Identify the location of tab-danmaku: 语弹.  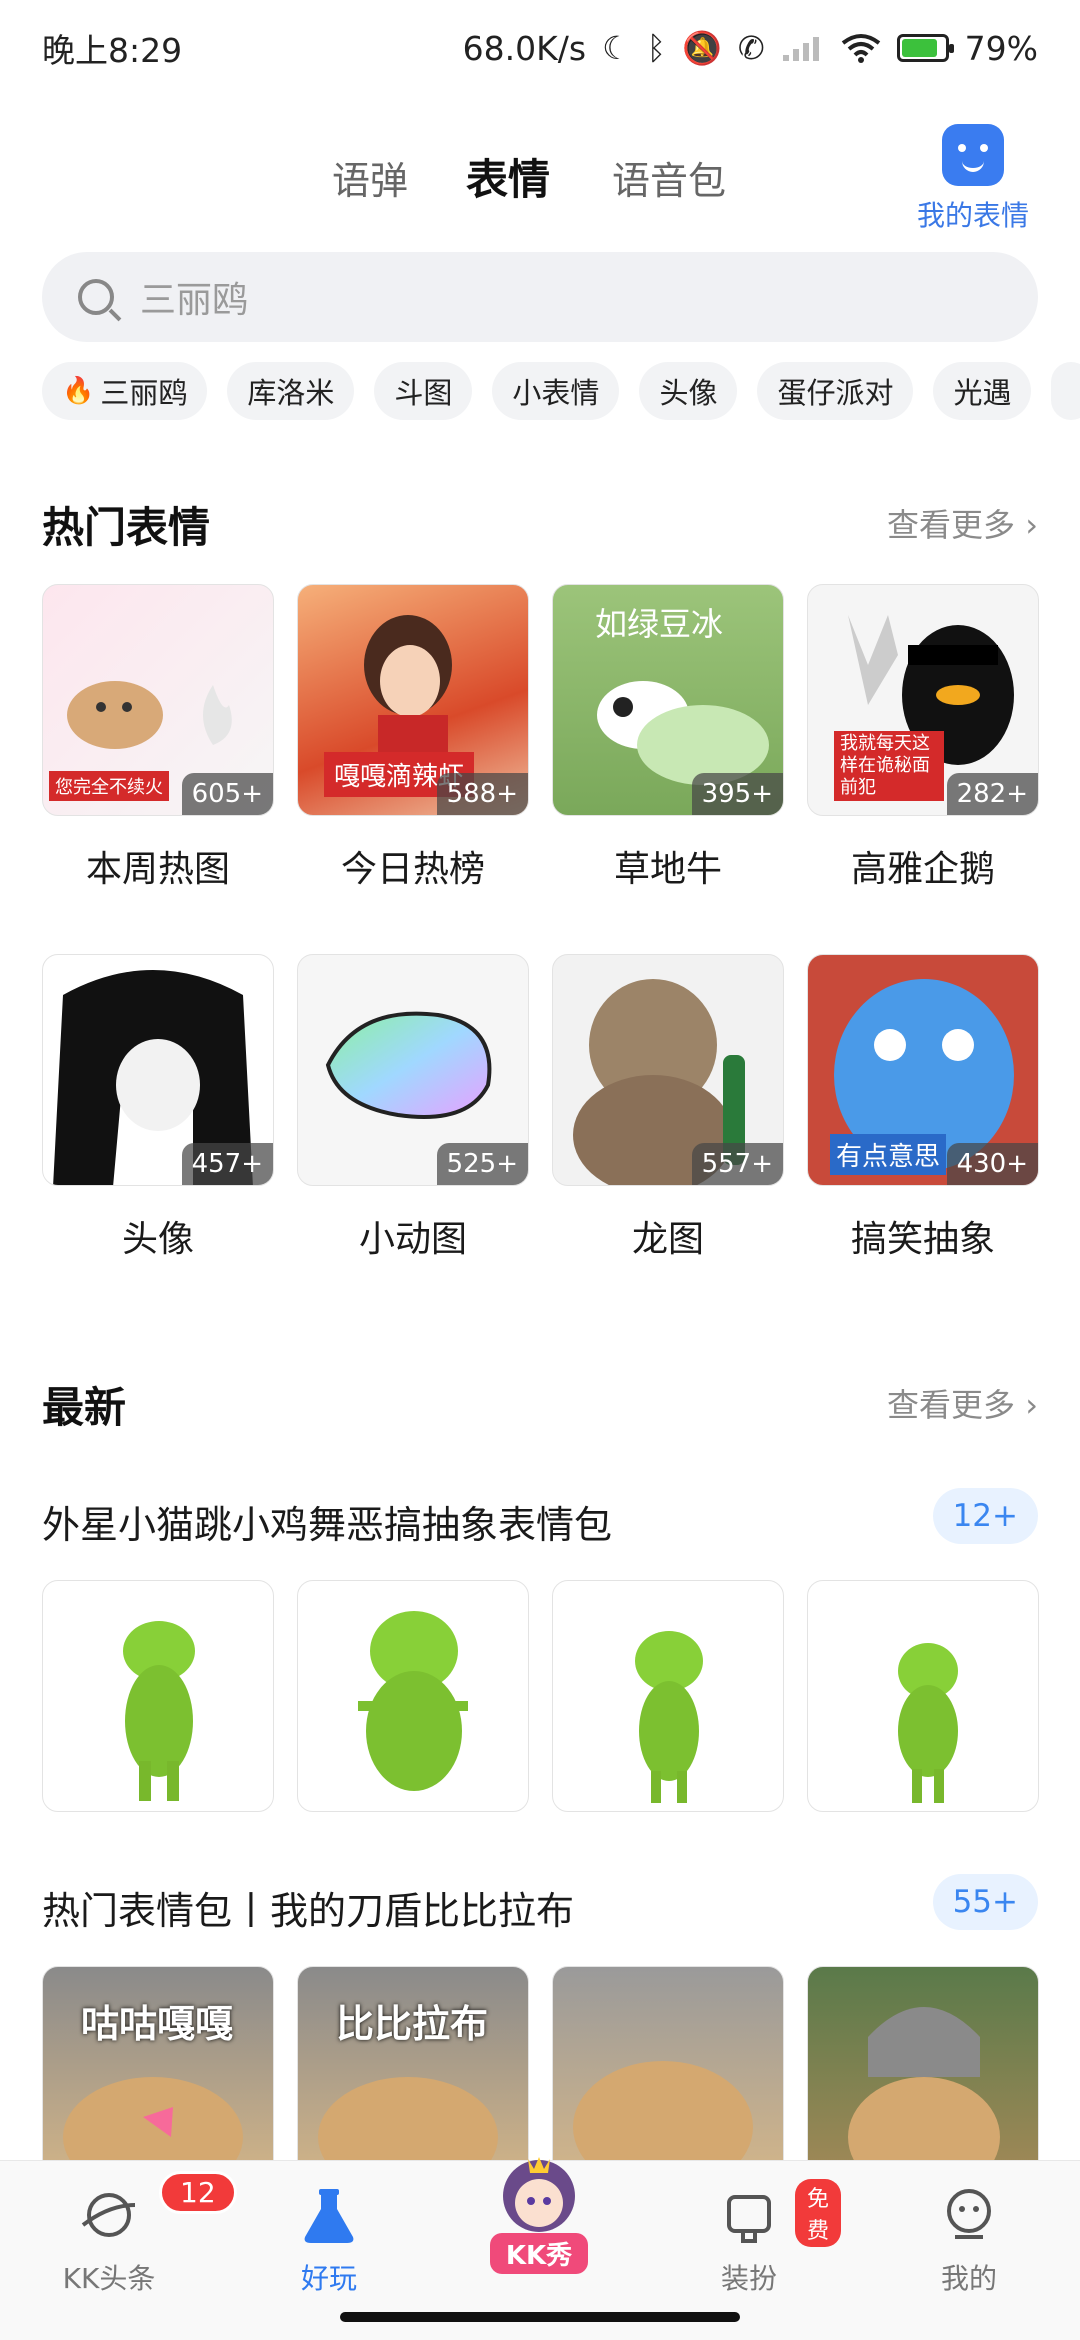
(370, 177).